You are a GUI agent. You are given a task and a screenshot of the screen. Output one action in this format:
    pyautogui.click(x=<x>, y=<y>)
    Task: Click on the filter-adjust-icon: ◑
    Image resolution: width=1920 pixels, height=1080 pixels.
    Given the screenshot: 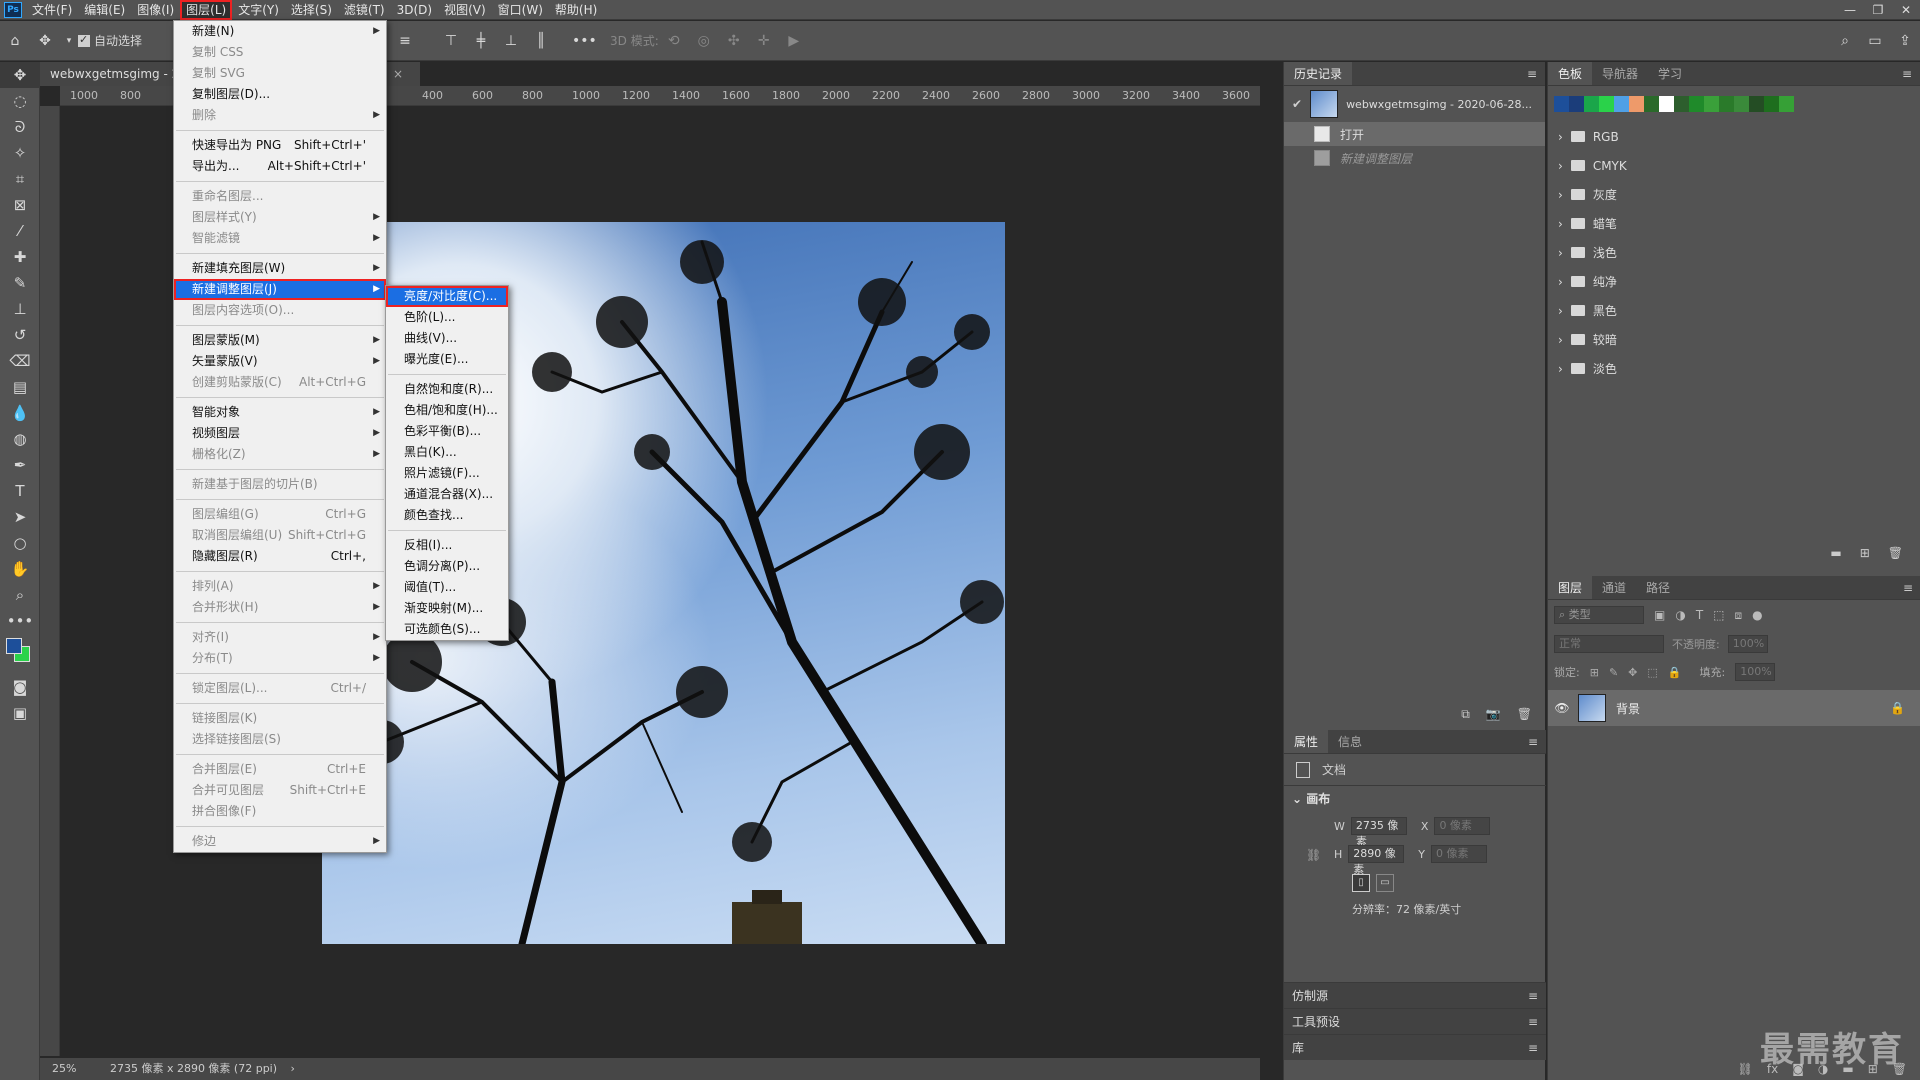 What is the action you would take?
    pyautogui.click(x=1680, y=615)
    